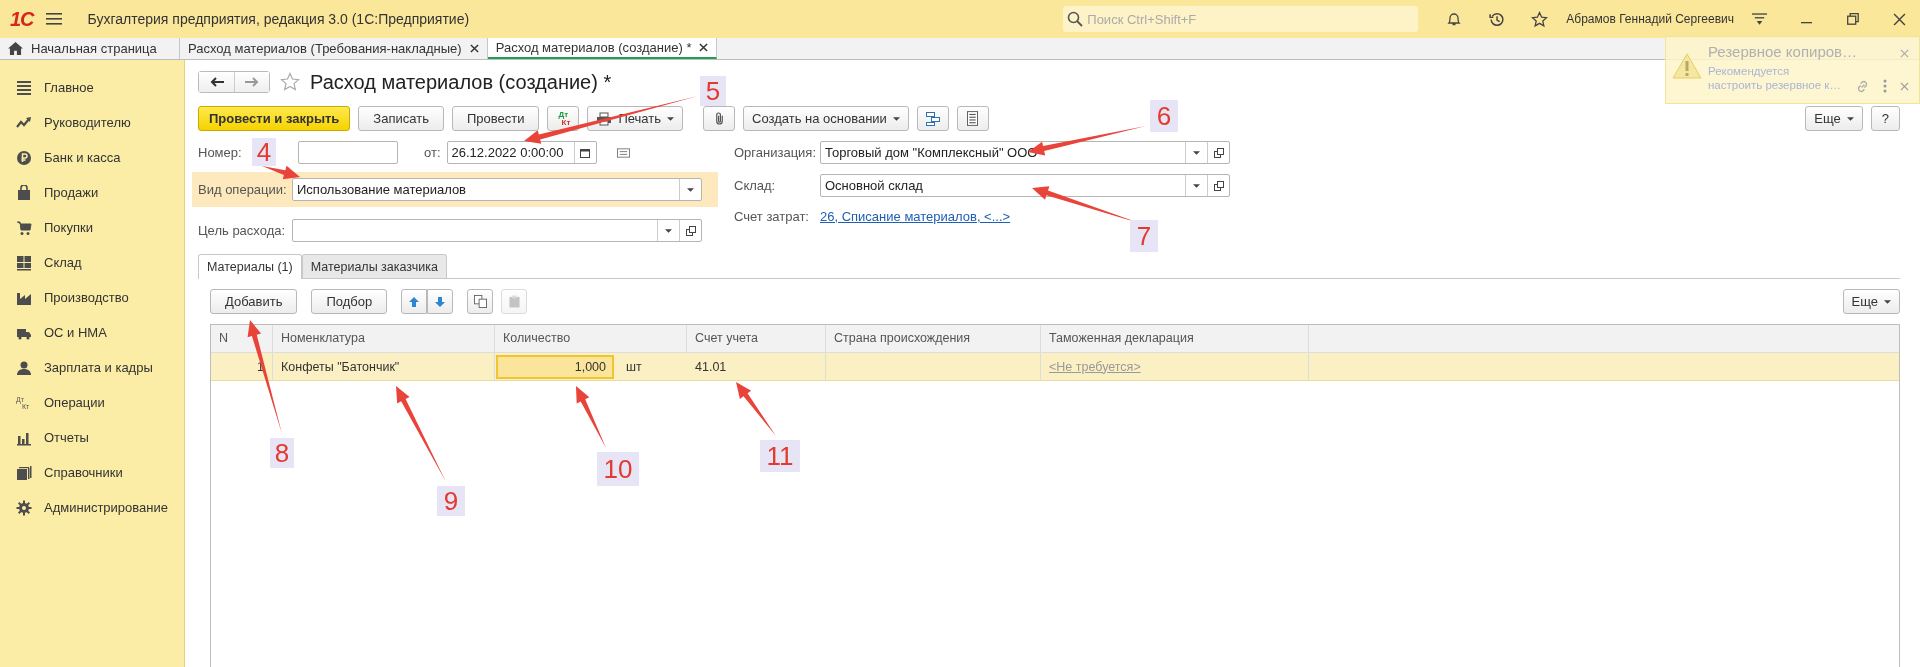 The image size is (1920, 667). I want to click on sidebar-item: Покупки, so click(92, 227).